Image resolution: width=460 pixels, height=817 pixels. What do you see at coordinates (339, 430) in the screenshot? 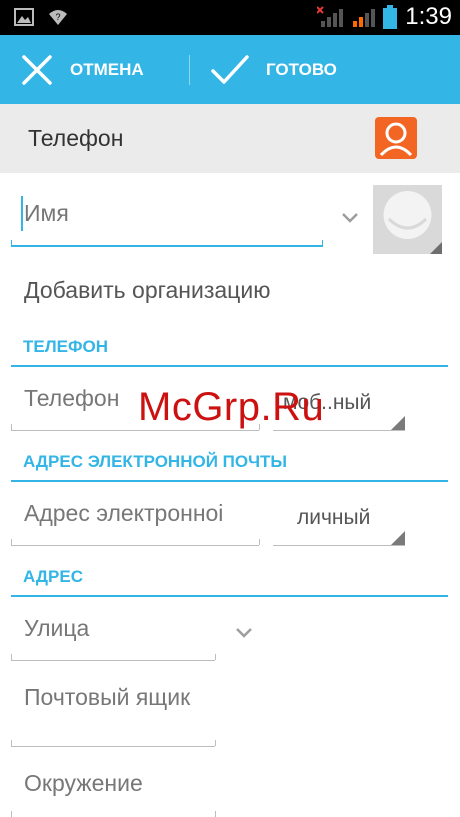
I see `phone-type-underline` at bounding box center [339, 430].